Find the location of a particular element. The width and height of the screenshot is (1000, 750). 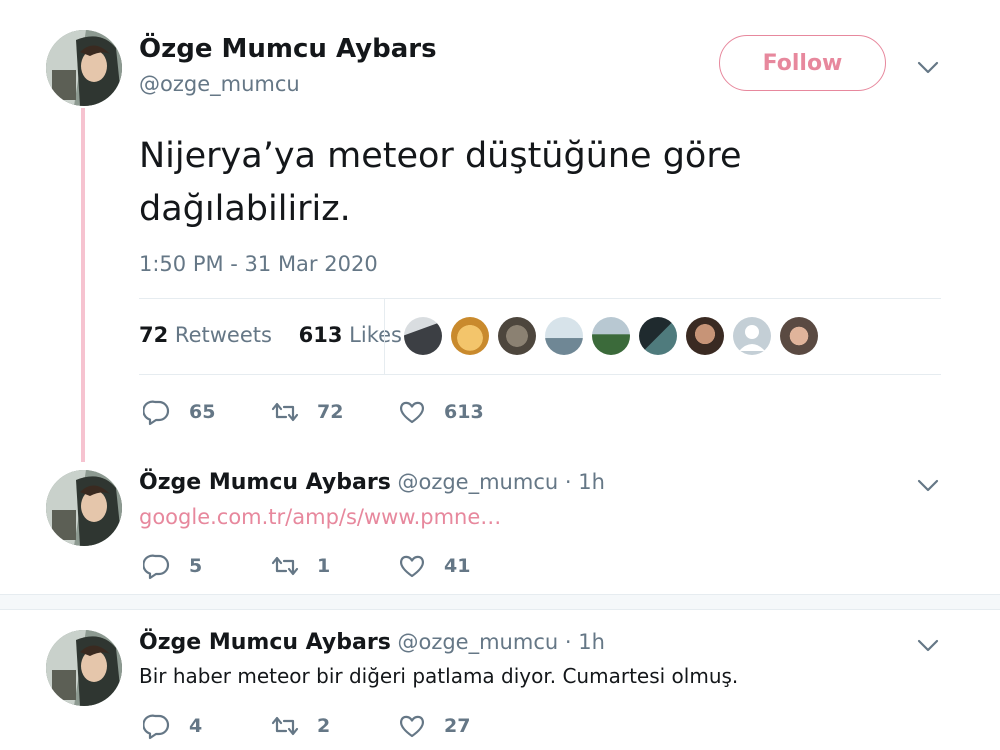

thread-line is located at coordinates (83, 285).